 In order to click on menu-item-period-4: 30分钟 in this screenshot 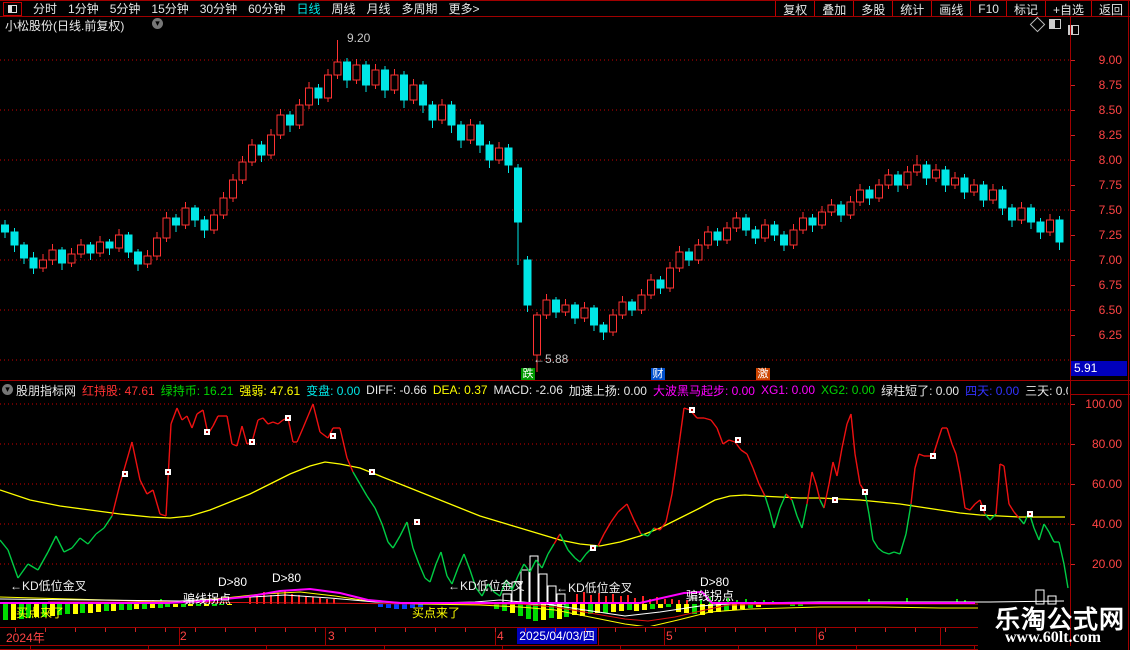, I will do `click(218, 8)`.